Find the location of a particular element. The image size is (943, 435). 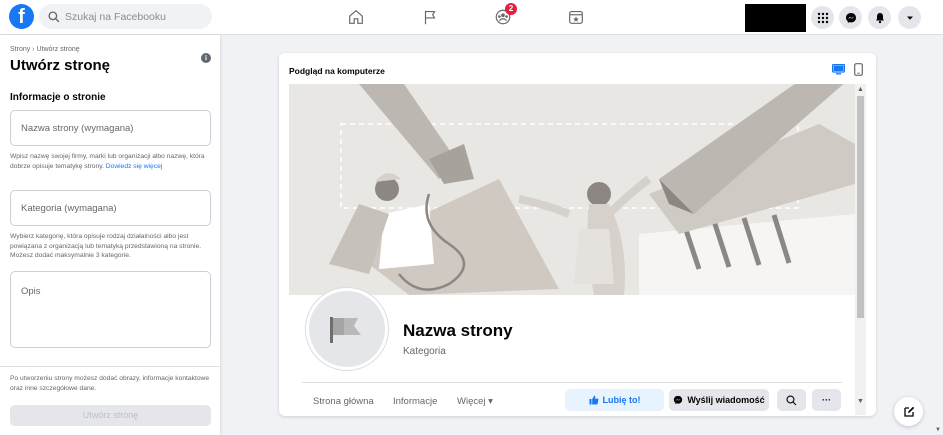

scroll-thumb is located at coordinates (860, 207).